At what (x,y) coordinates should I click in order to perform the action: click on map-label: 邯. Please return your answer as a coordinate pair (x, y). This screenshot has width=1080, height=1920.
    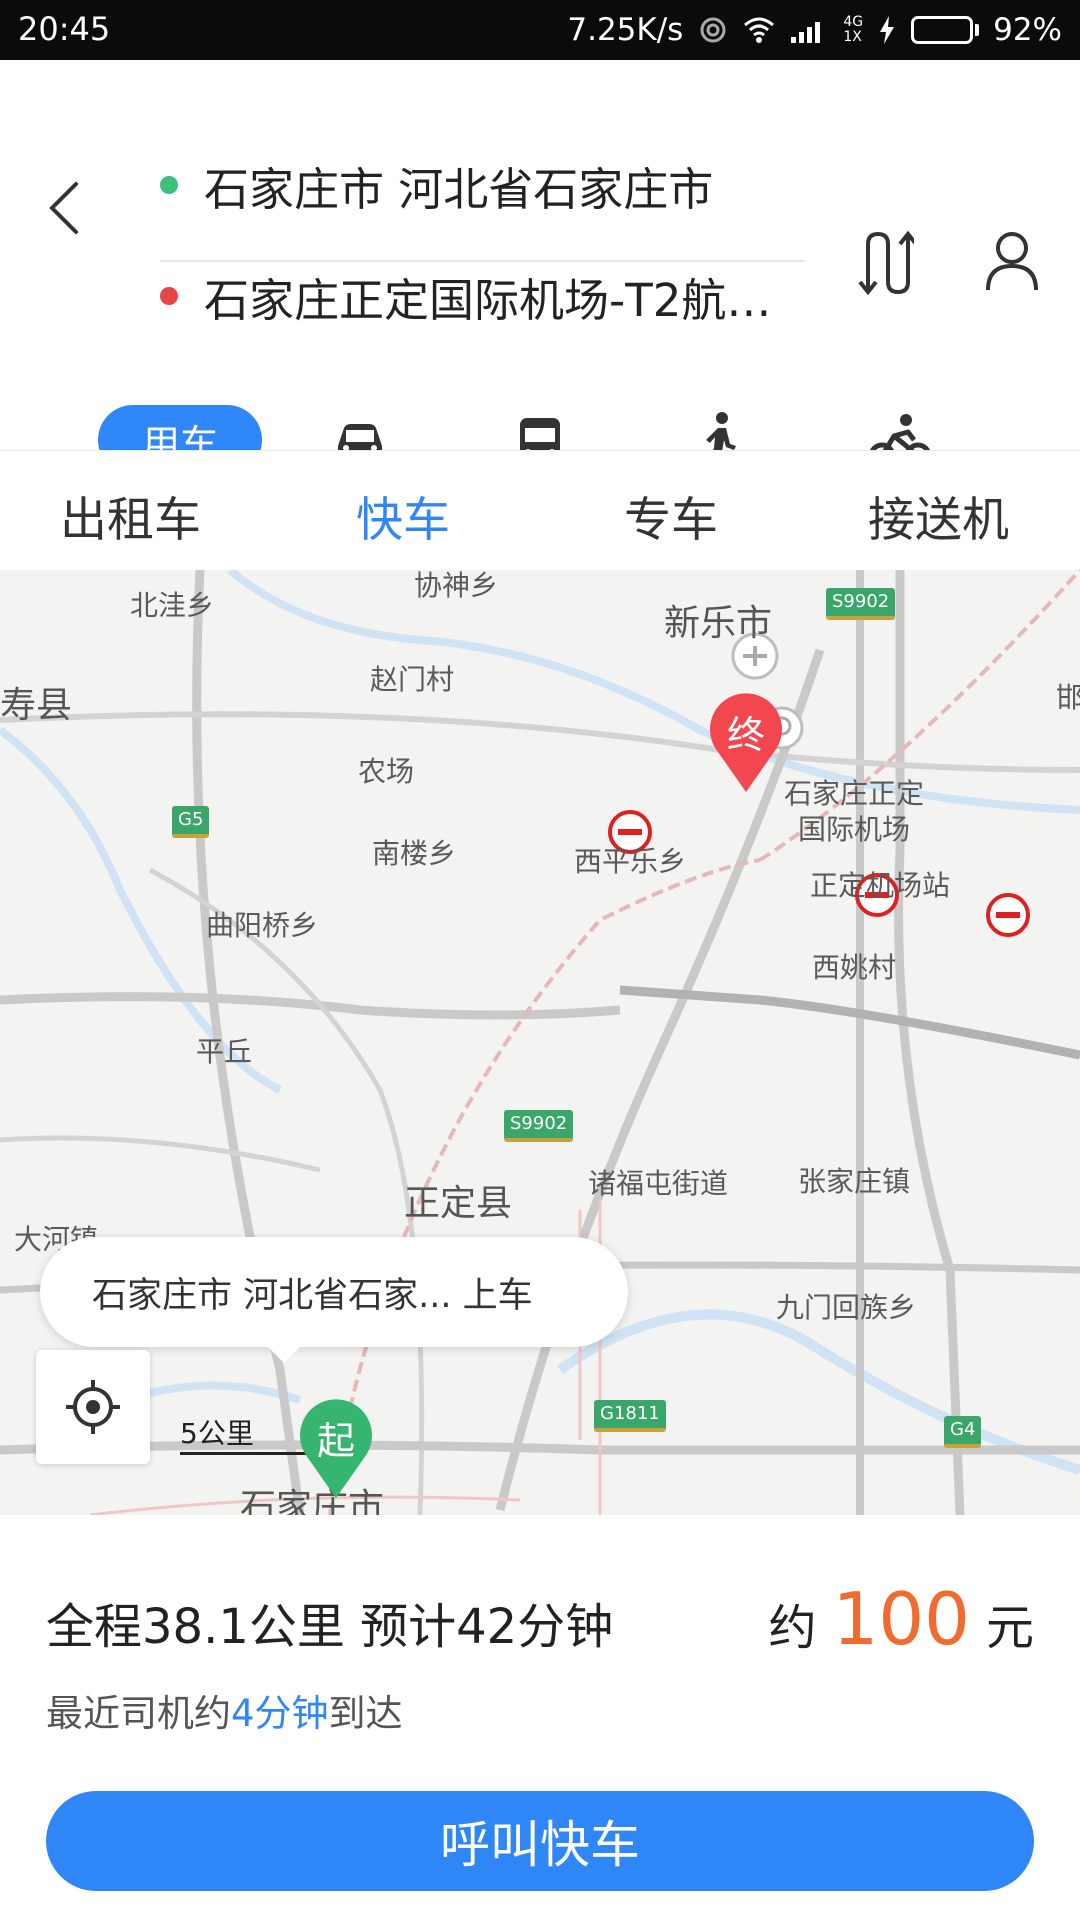
    Looking at the image, I should click on (1068, 697).